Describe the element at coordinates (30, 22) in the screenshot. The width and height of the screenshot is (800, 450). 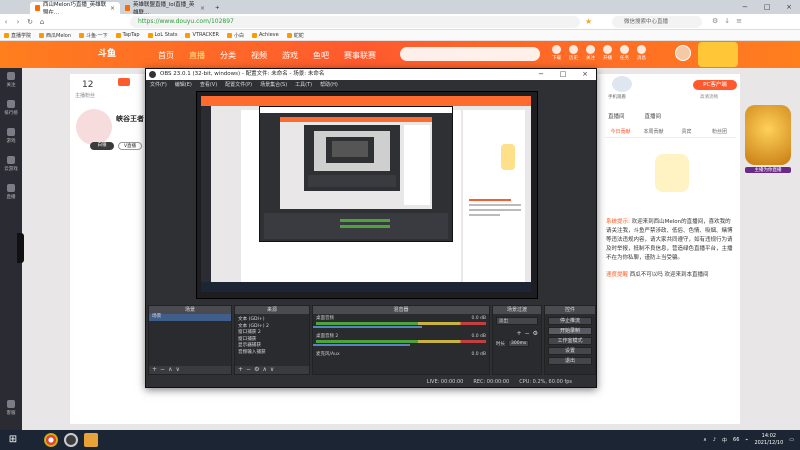
I see `refresh-icon: ↻` at that location.